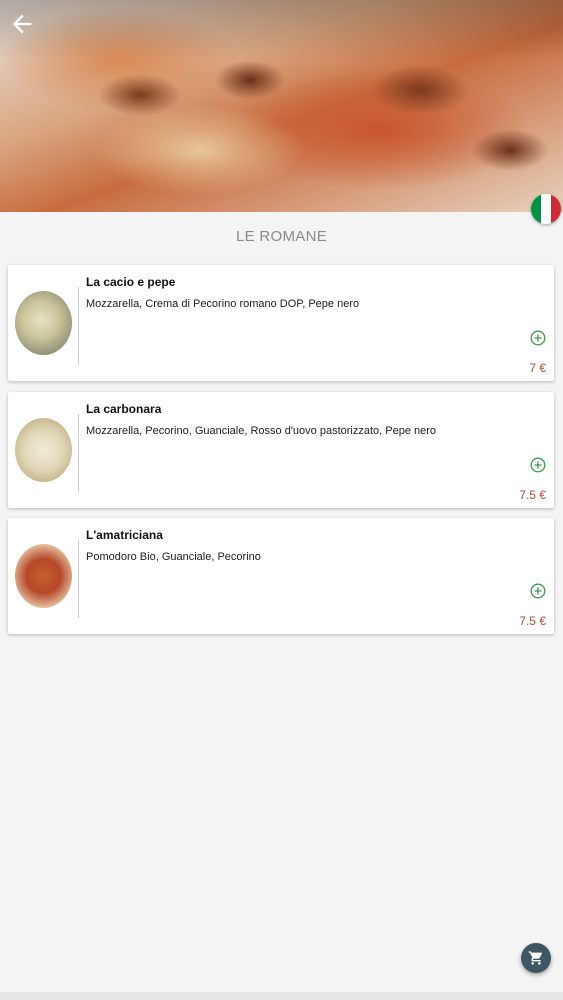 The image size is (563, 1000). Describe the element at coordinates (173, 557) in the screenshot. I see `item-description: Pomodoro Bio, Guanciale, Pecorino` at that location.